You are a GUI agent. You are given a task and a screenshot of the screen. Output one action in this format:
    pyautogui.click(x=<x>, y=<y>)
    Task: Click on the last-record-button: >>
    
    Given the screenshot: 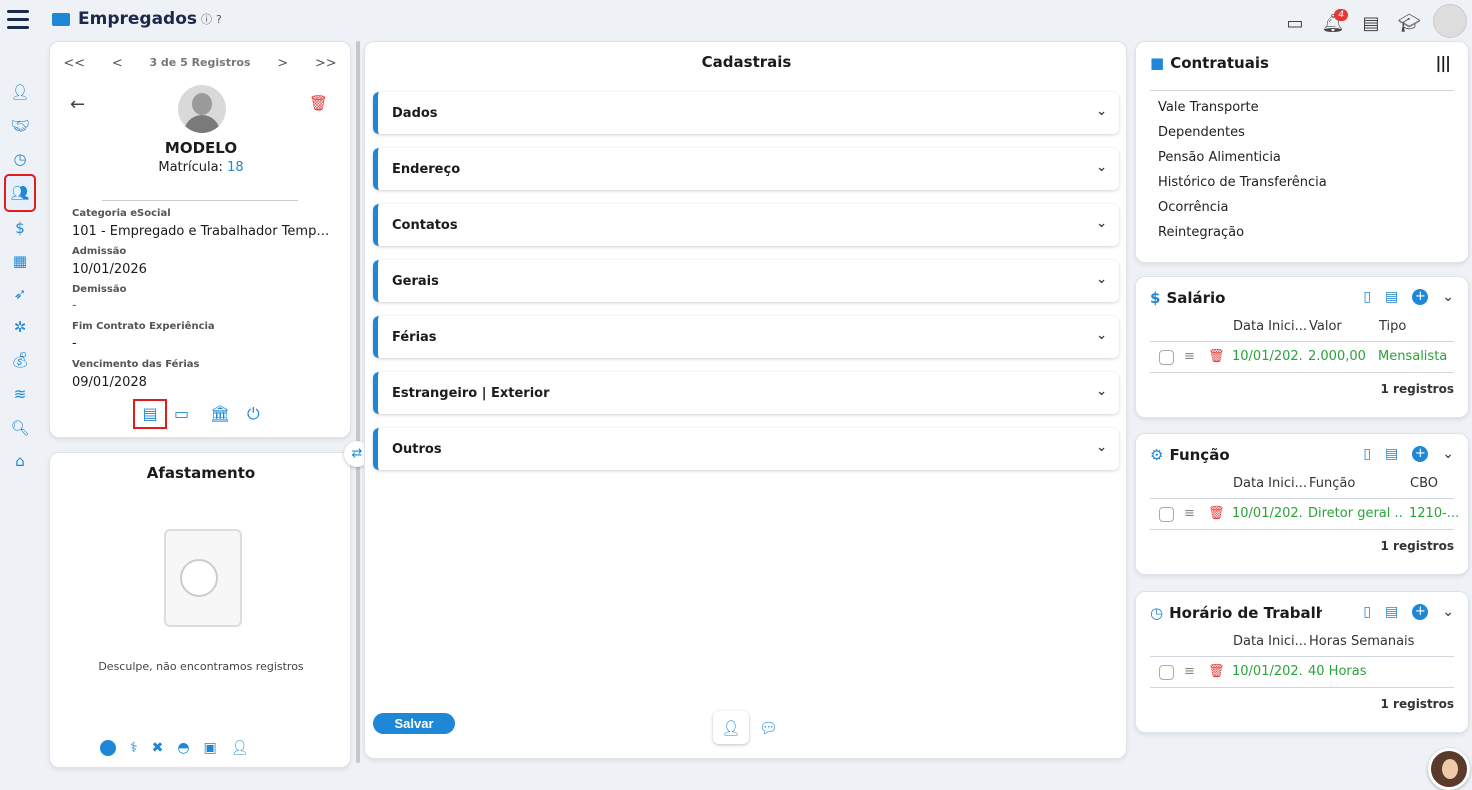 What is the action you would take?
    pyautogui.click(x=326, y=63)
    